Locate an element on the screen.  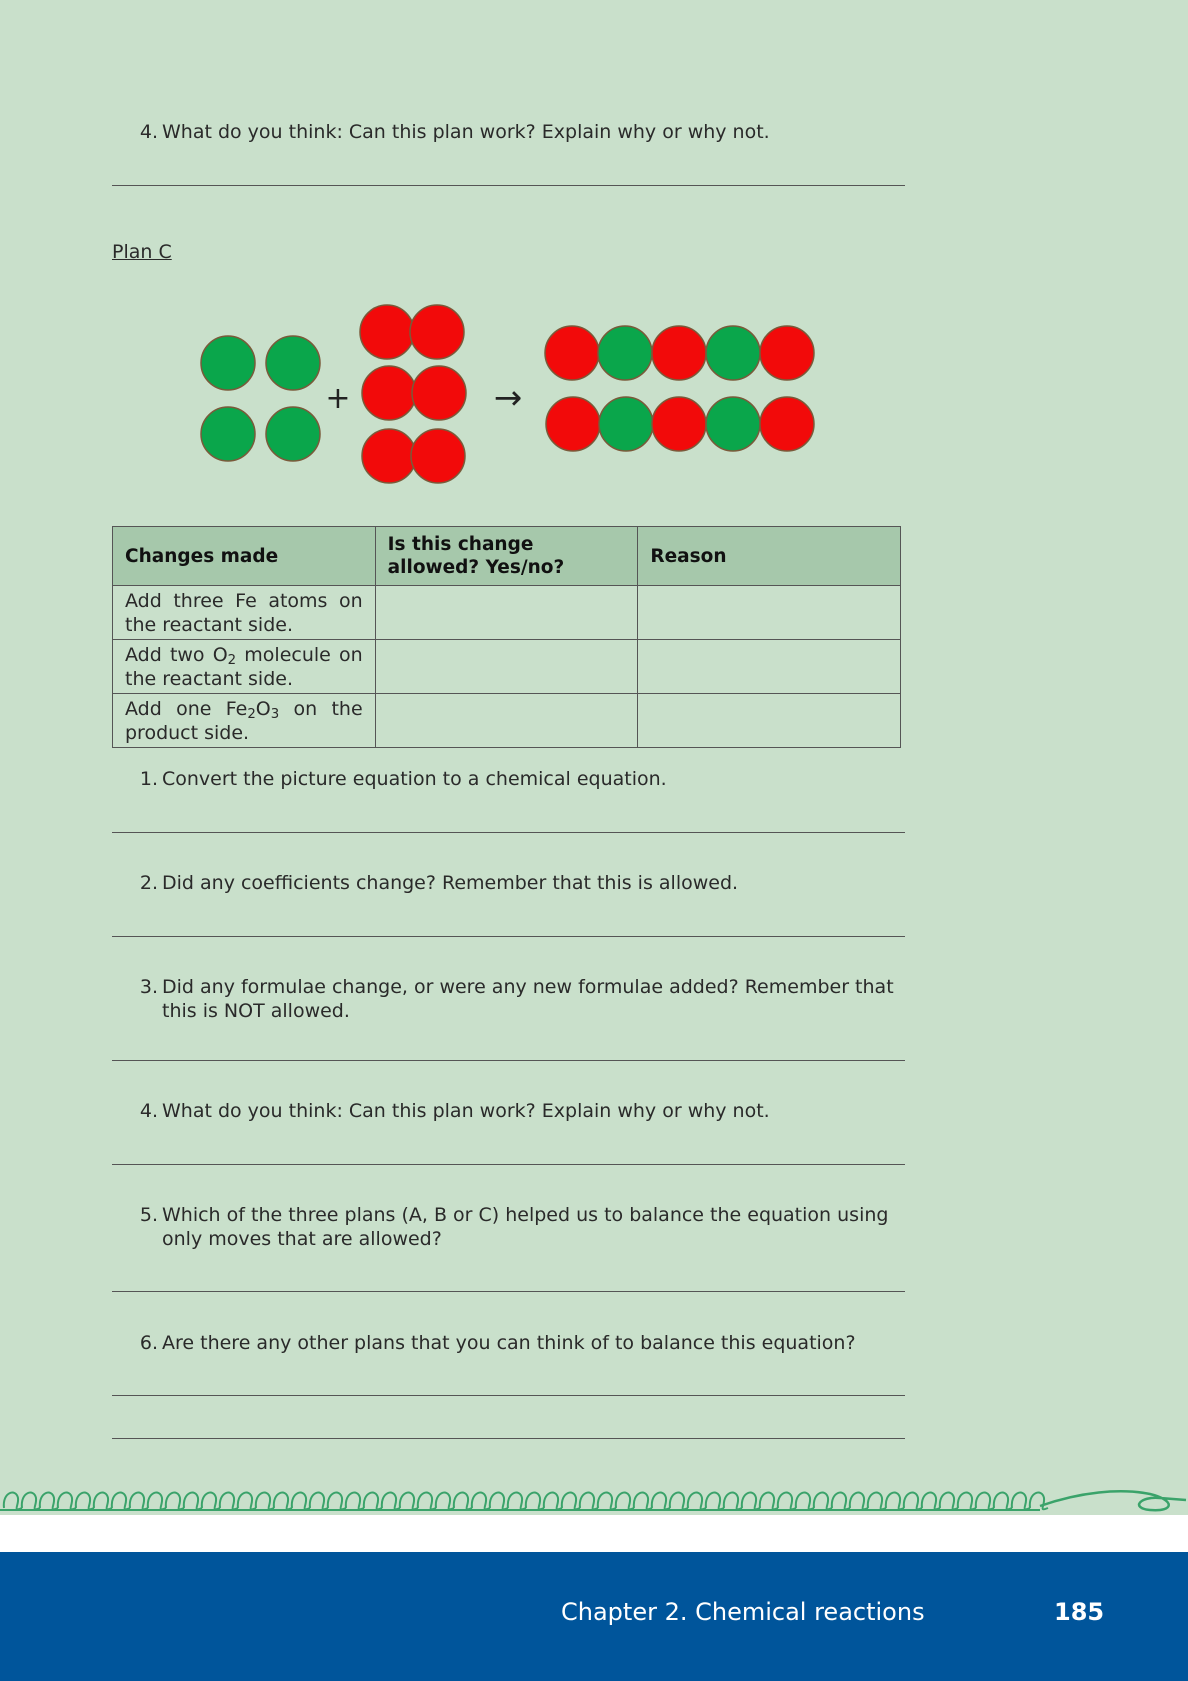
change-text-pre: Add one Fe is located at coordinates (186, 708).